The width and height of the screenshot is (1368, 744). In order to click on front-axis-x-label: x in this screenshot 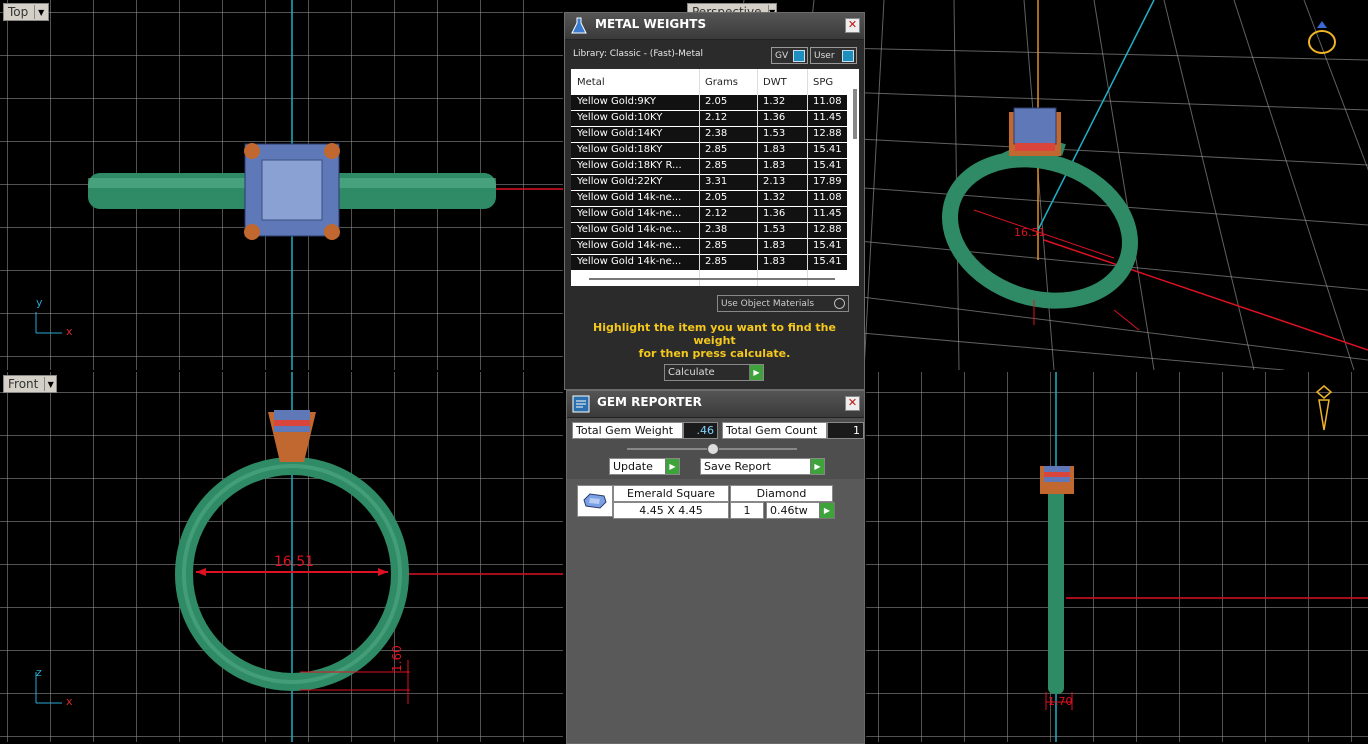, I will do `click(69, 701)`.